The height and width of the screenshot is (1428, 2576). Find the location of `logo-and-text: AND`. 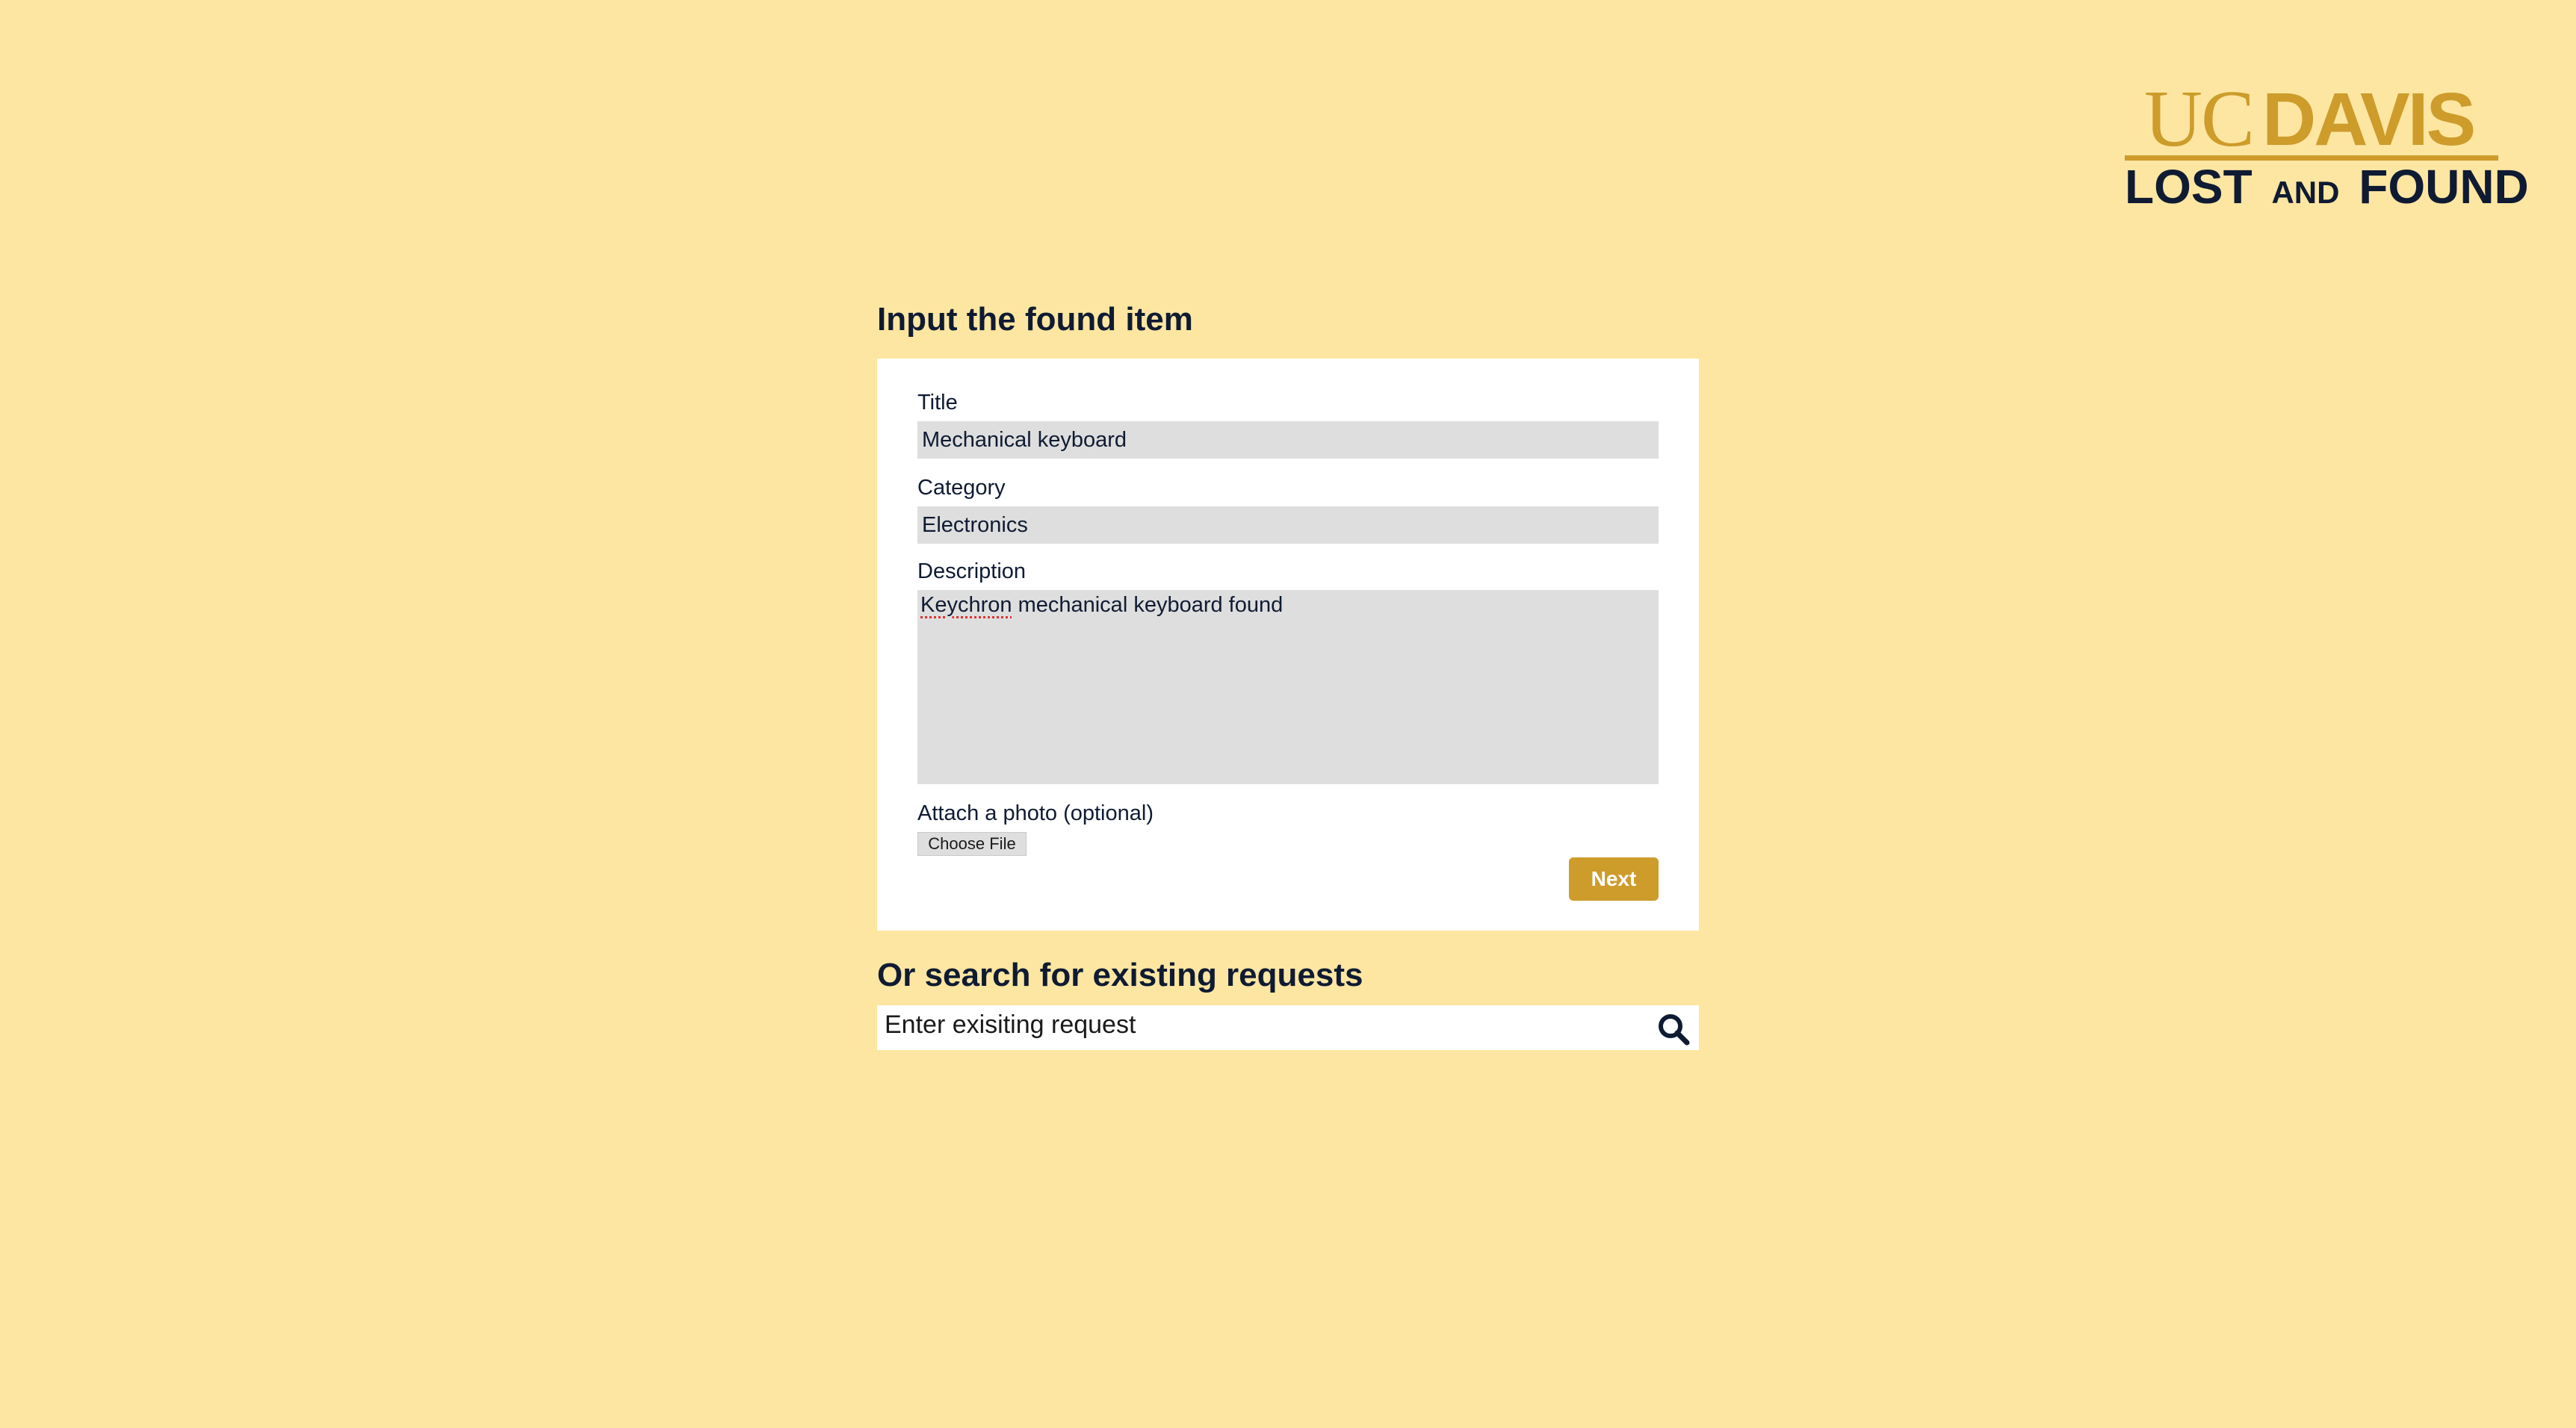

logo-and-text: AND is located at coordinates (2305, 192).